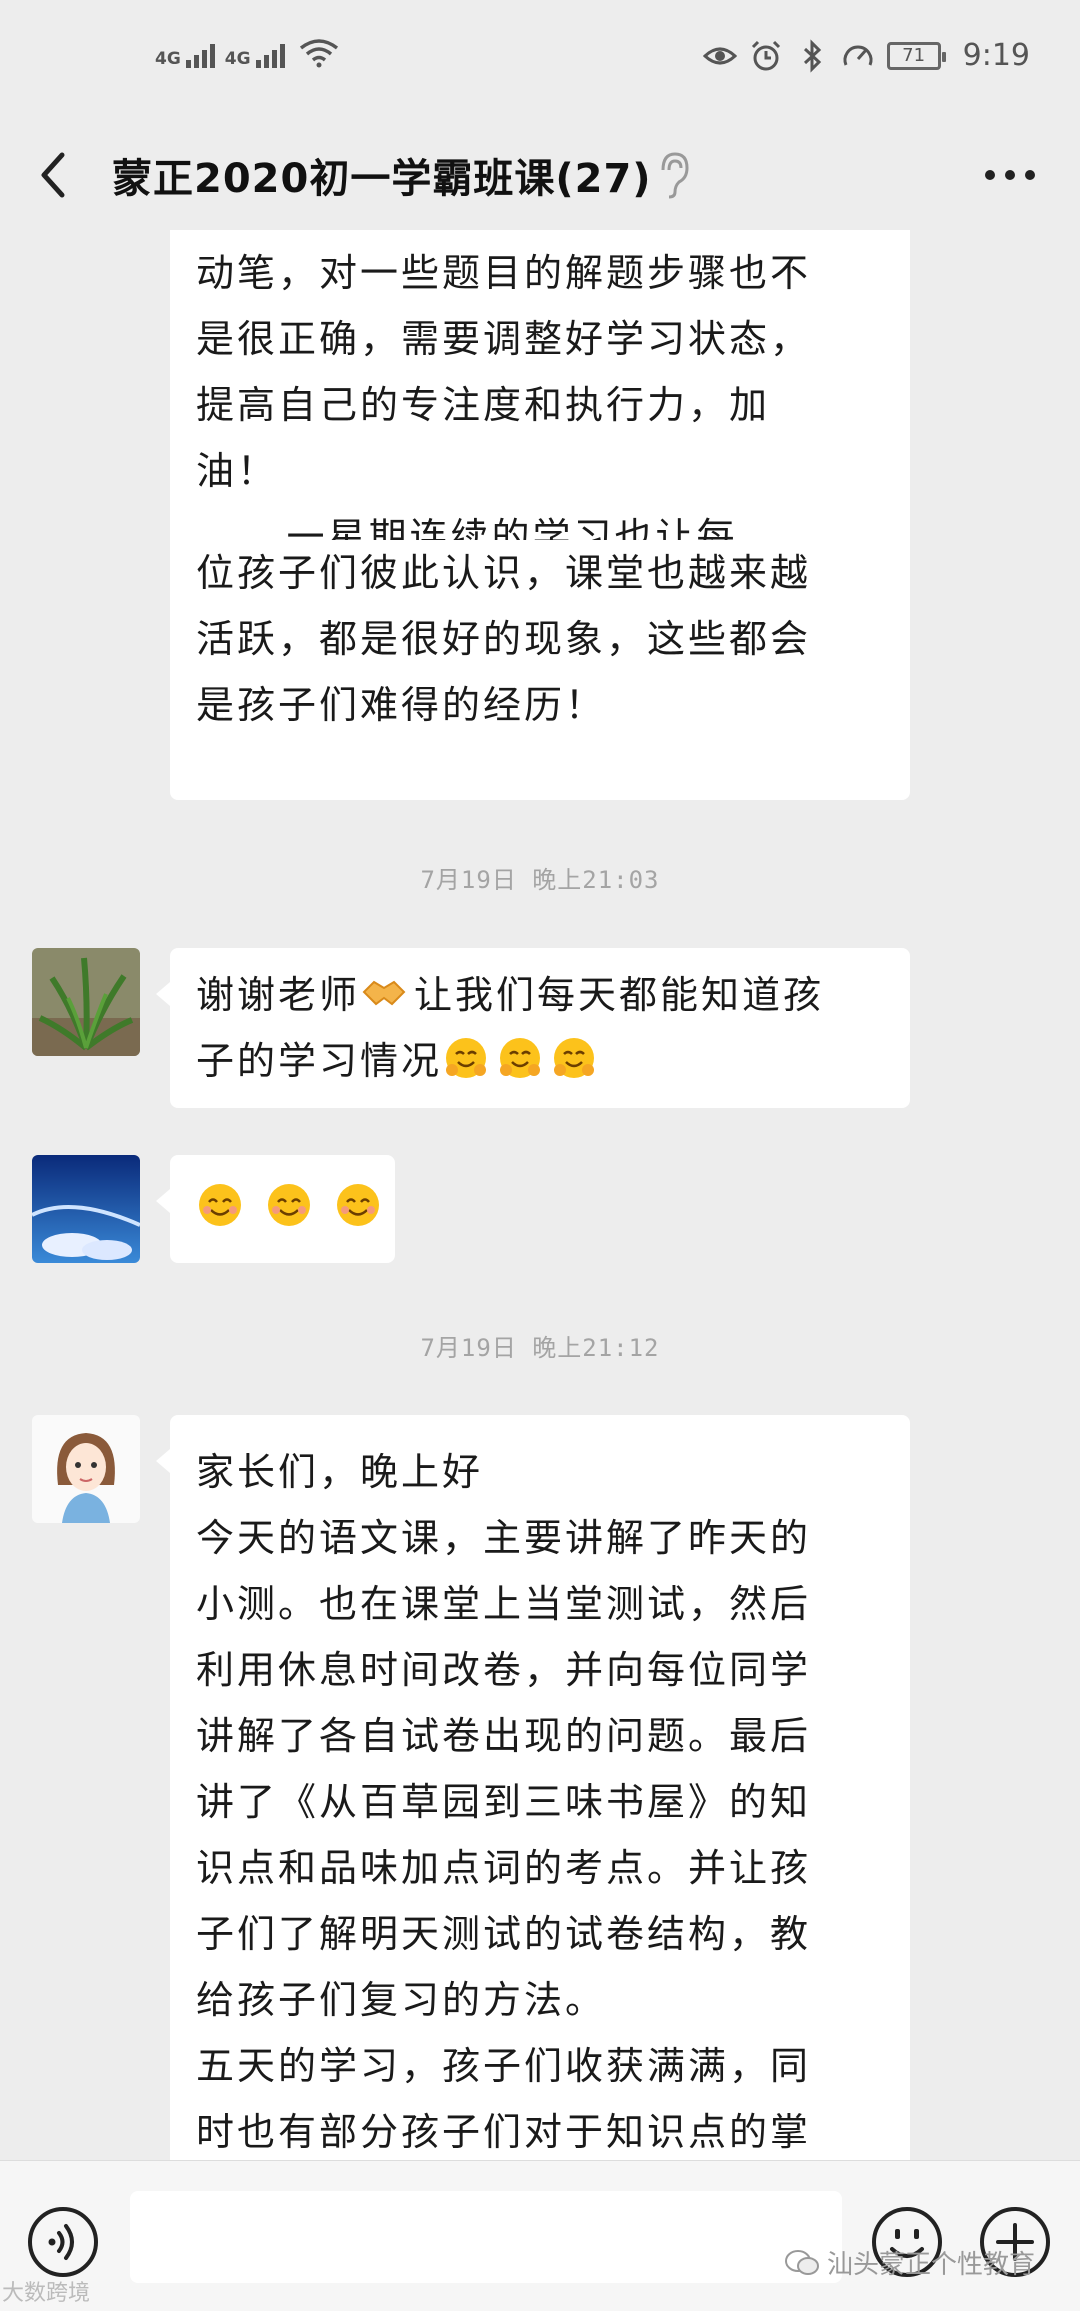 The width and height of the screenshot is (1080, 2311). I want to click on message-4-line: 小测。也在课堂上当堂测试，然后, so click(504, 1604).